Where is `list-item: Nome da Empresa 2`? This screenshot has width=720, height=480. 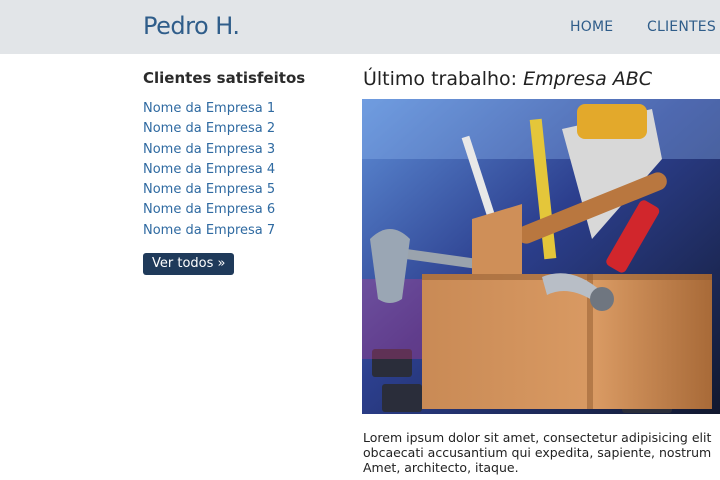 list-item: Nome da Empresa 2 is located at coordinates (209, 127).